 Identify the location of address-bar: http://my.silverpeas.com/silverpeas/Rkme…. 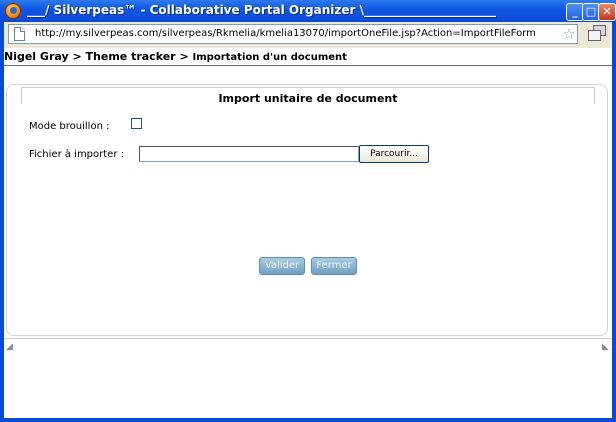
(308, 35).